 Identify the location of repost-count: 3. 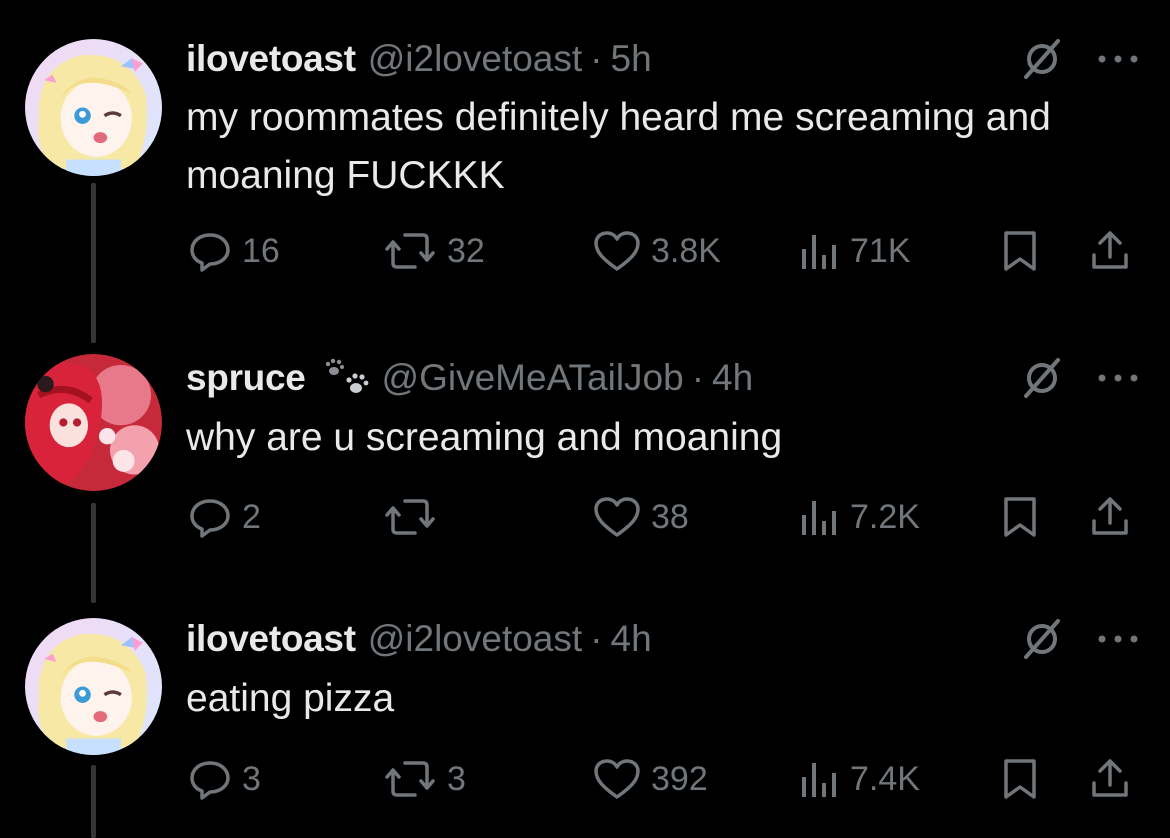
(456, 778).